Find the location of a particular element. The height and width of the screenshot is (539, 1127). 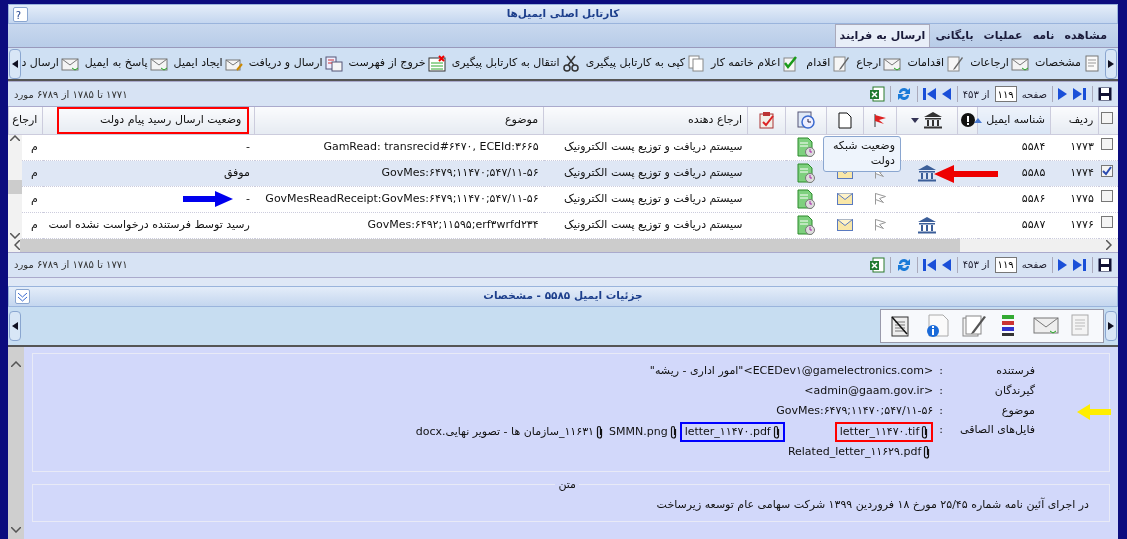

tab: بایگانی is located at coordinates (954, 35).